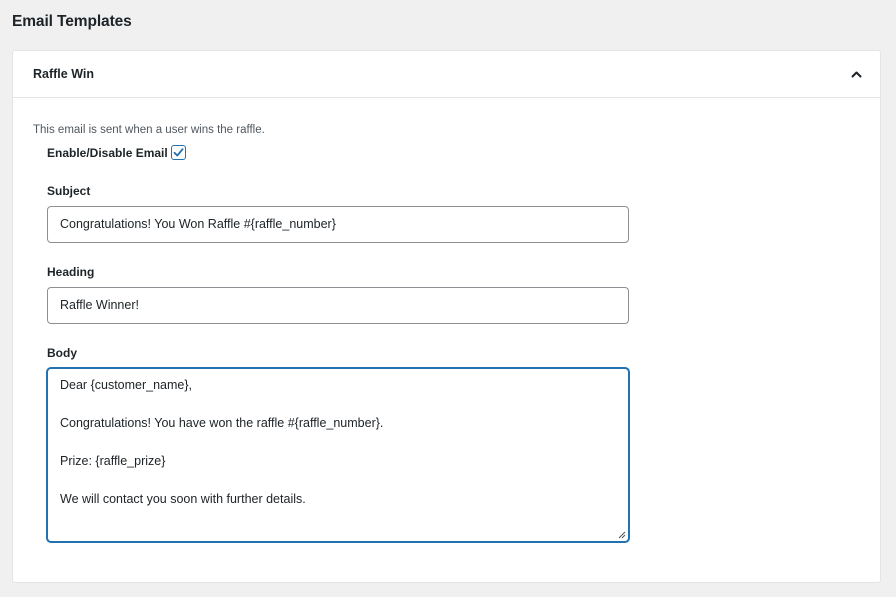 This screenshot has height=597, width=896. I want to click on body-line: Prize: {raffle_prize}, so click(113, 461).